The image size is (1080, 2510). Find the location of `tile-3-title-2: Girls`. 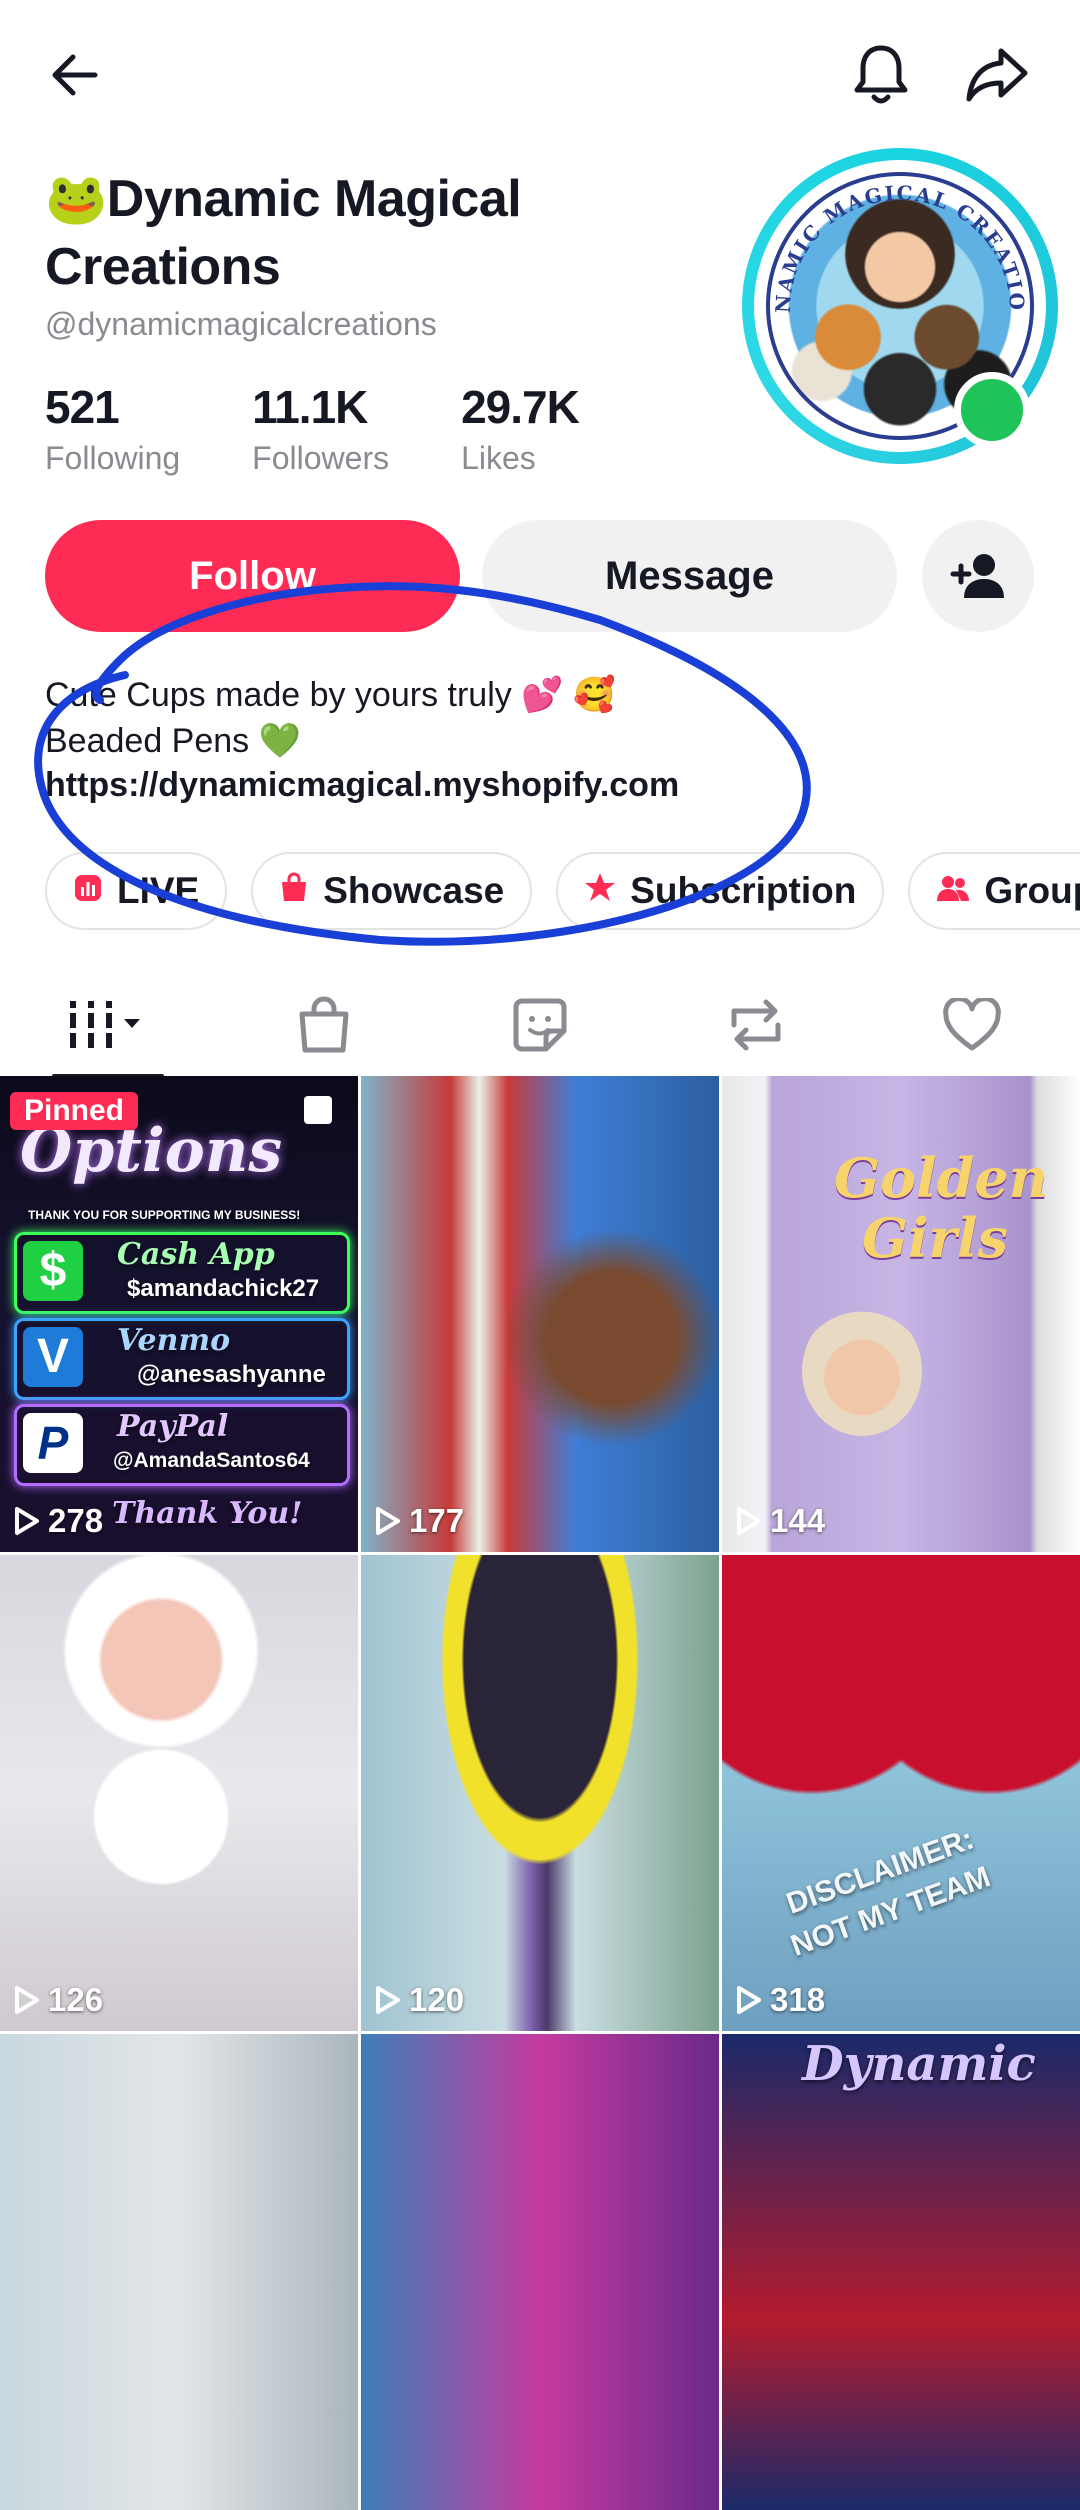

tile-3-title-2: Girls is located at coordinates (935, 1238).